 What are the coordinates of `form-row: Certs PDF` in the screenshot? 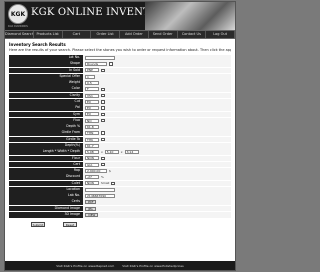 It's located at (120, 202).